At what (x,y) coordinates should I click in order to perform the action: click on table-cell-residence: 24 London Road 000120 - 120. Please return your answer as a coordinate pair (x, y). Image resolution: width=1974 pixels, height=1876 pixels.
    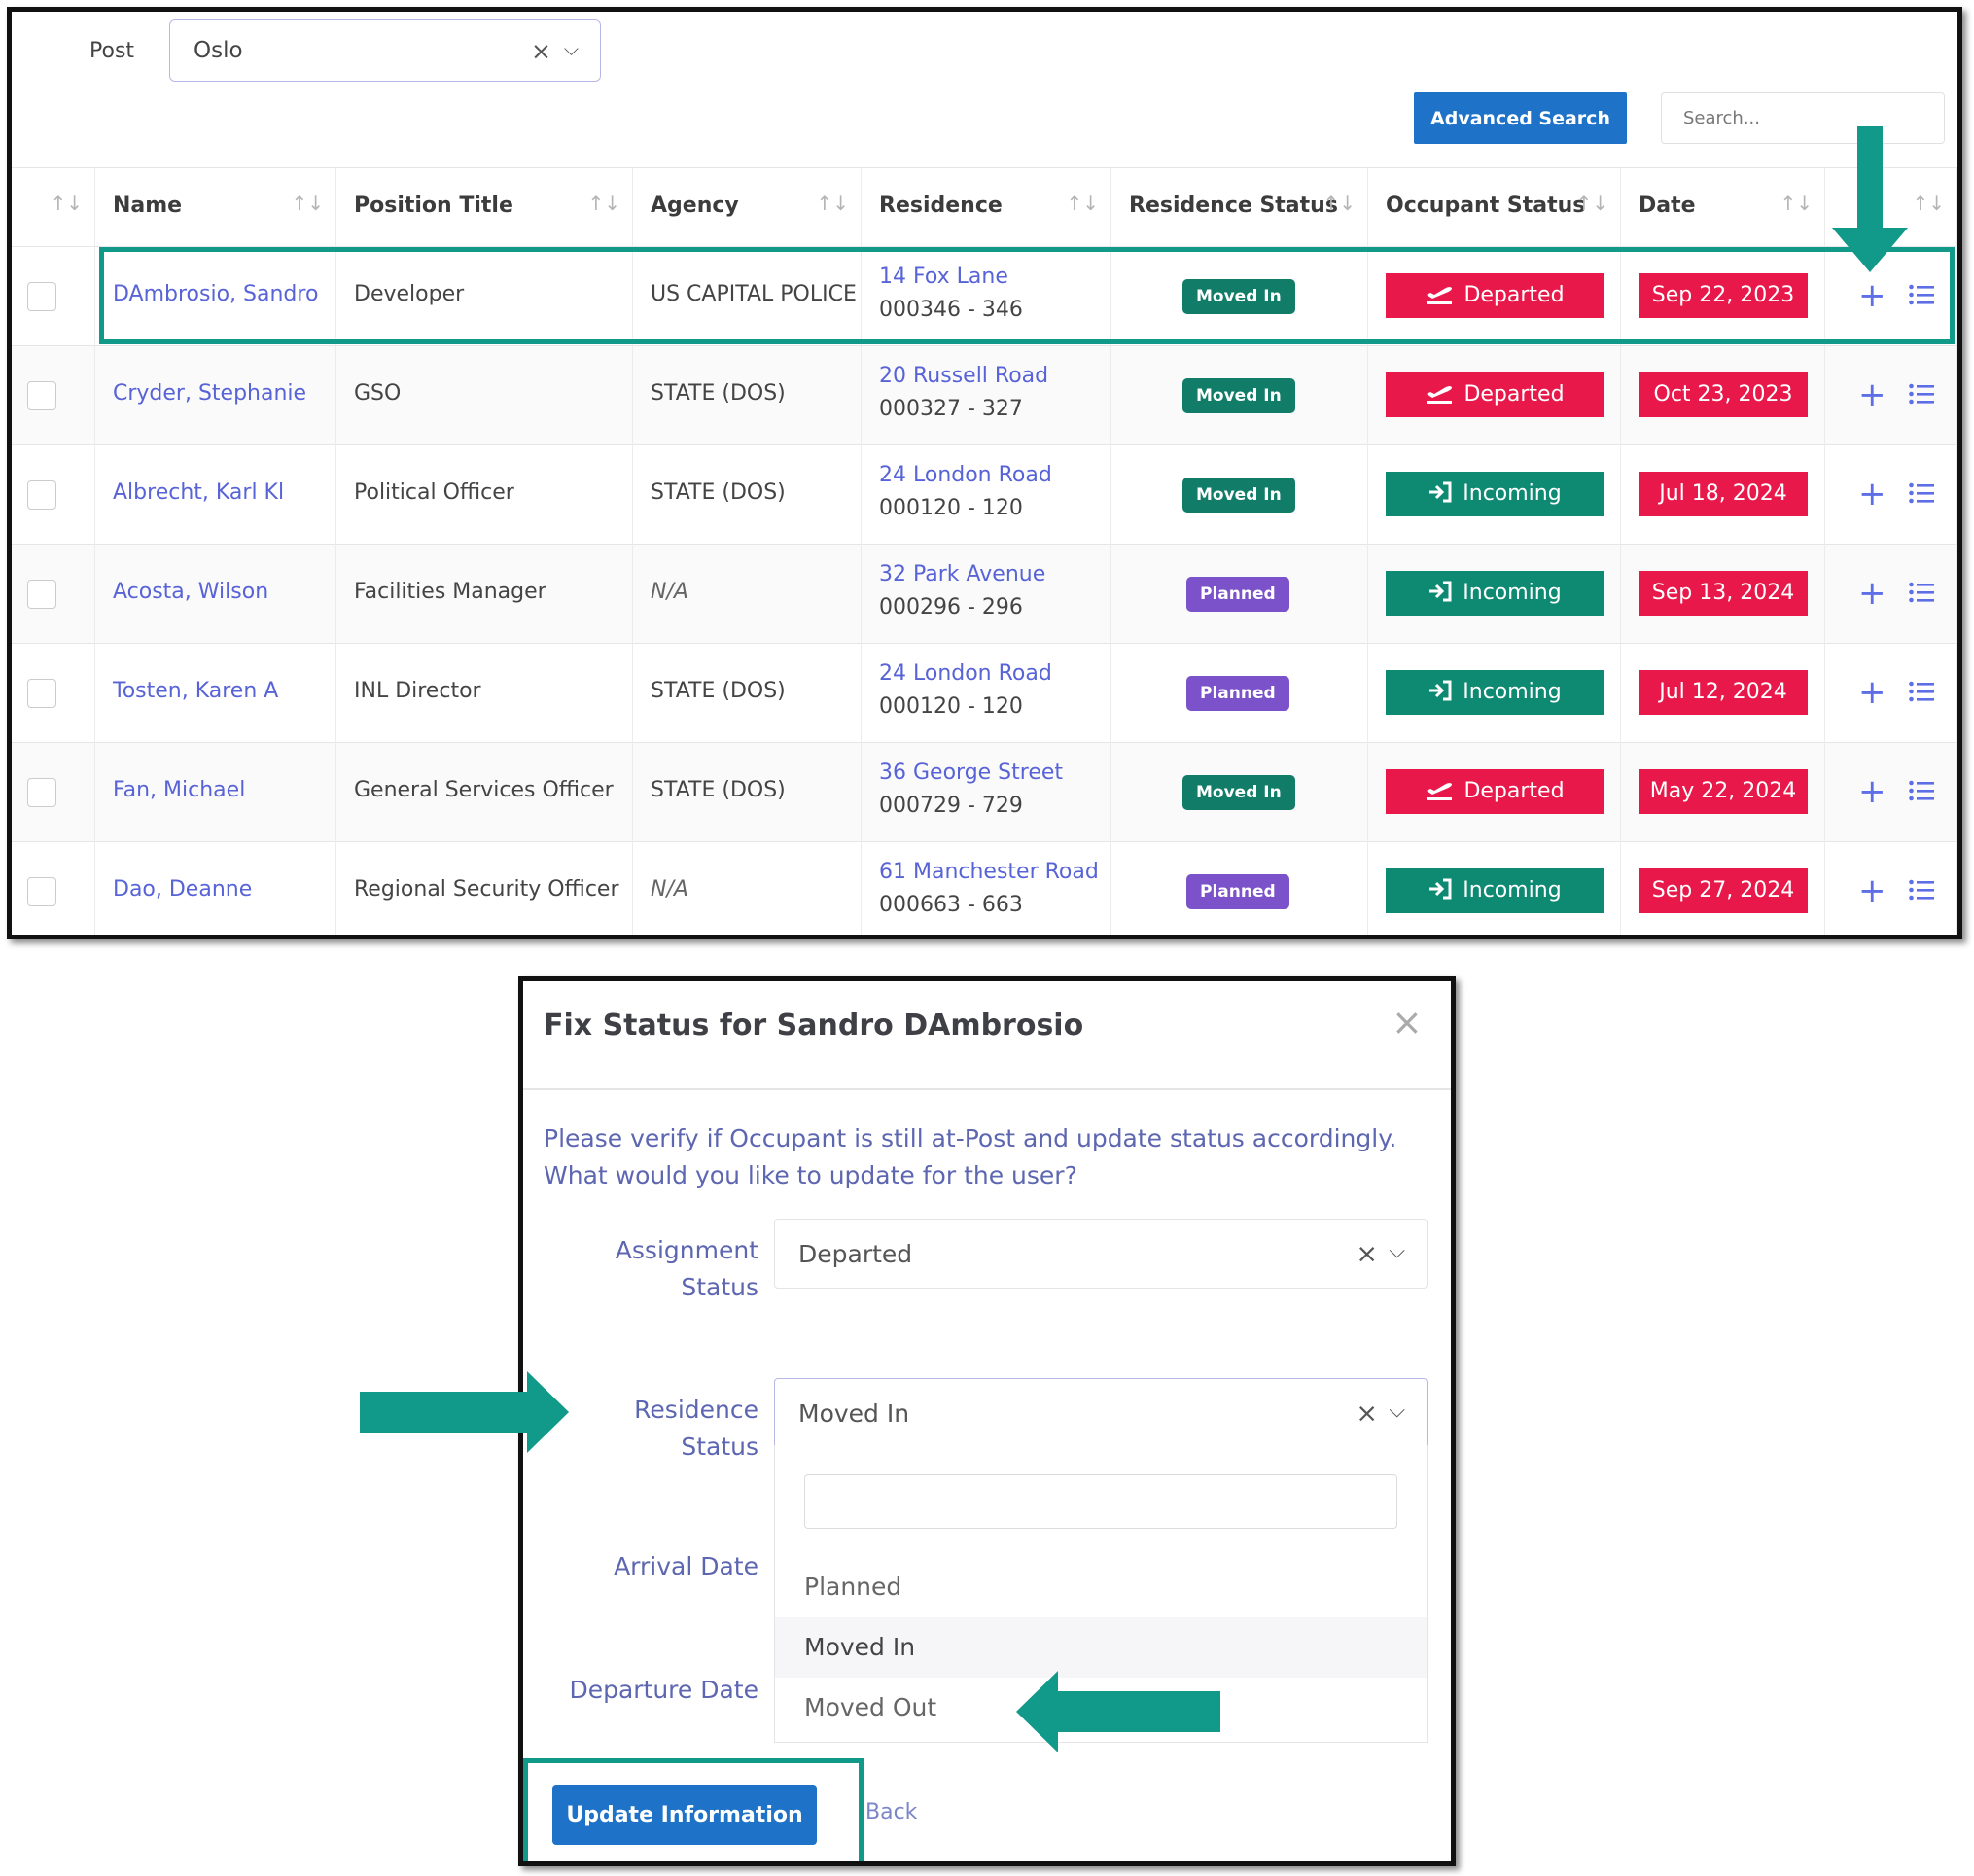
    Looking at the image, I should click on (986, 495).